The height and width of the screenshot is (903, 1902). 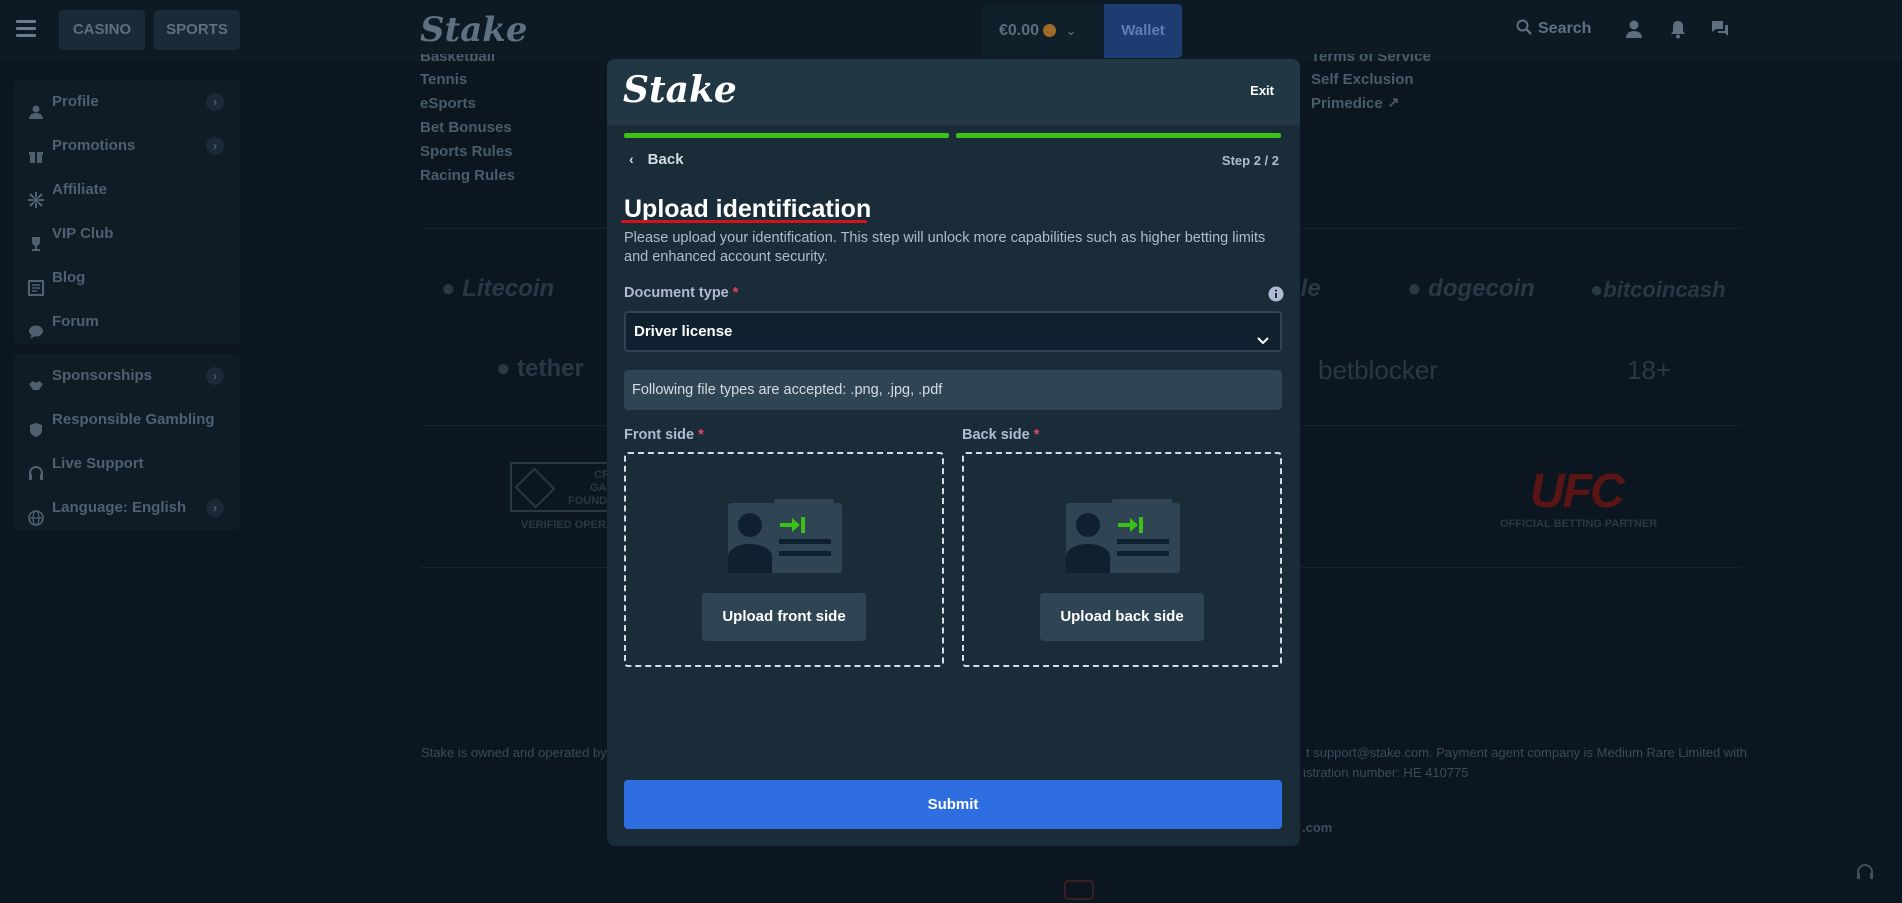 I want to click on balance-selector: €0.00 ⌄, so click(x=1043, y=31).